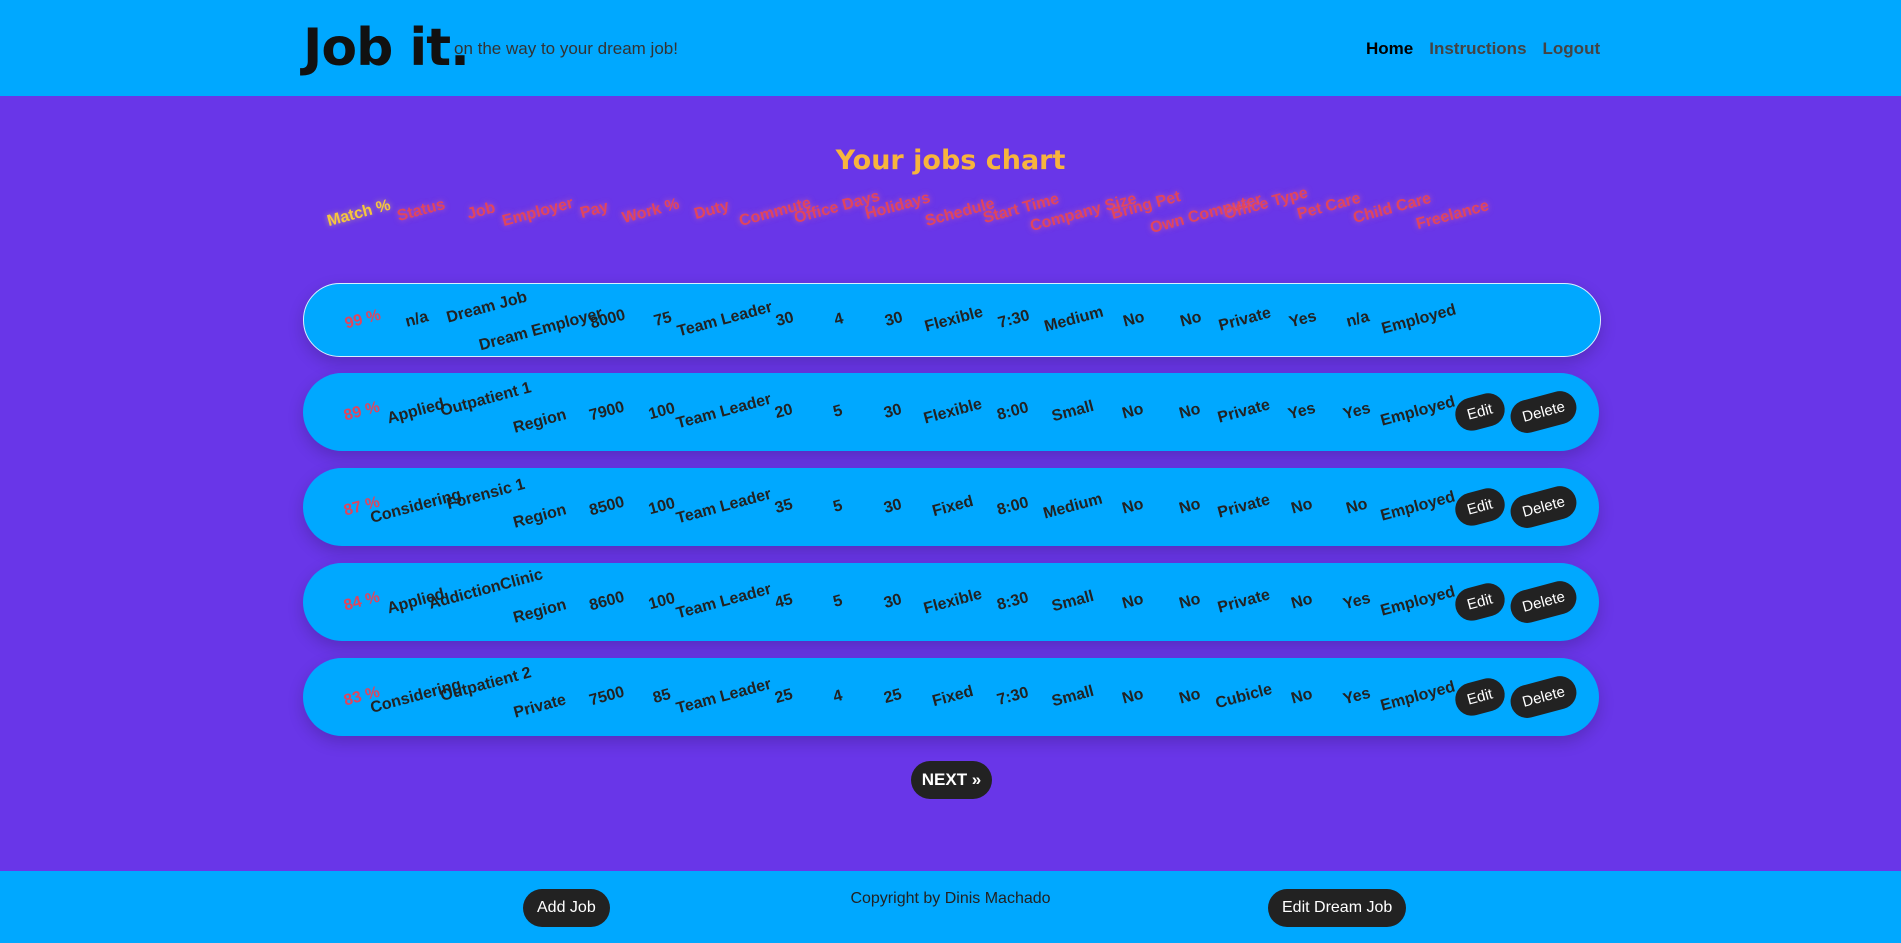 Image resolution: width=1901 pixels, height=943 pixels. Describe the element at coordinates (359, 213) in the screenshot. I see `column-header: Match %` at that location.